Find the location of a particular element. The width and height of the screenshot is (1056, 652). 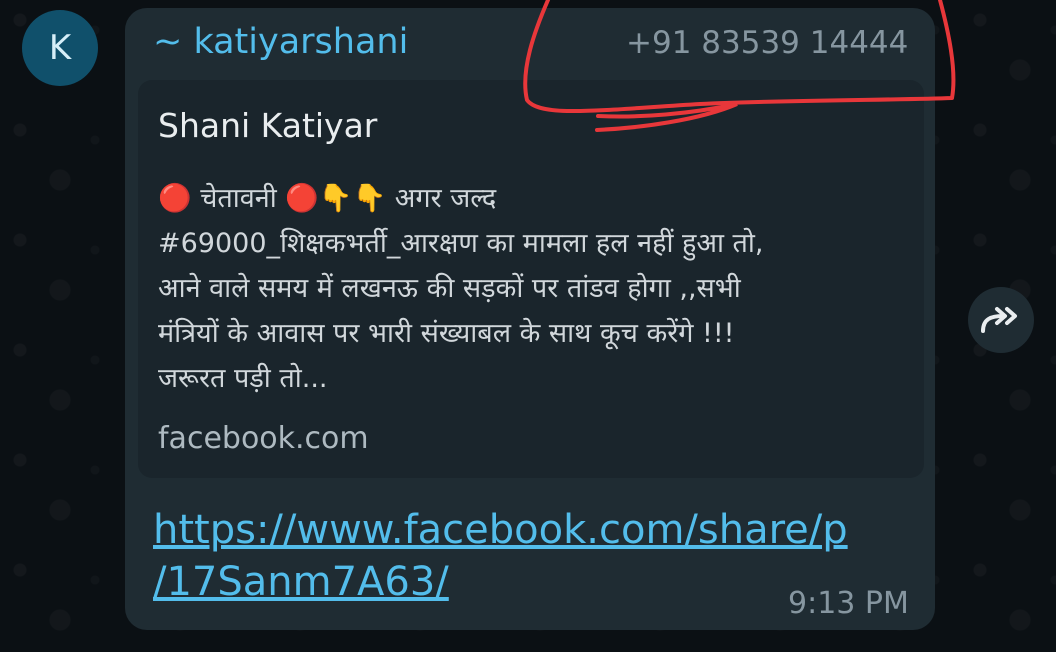

message-timestamp: 9:13 PM is located at coordinates (848, 603).